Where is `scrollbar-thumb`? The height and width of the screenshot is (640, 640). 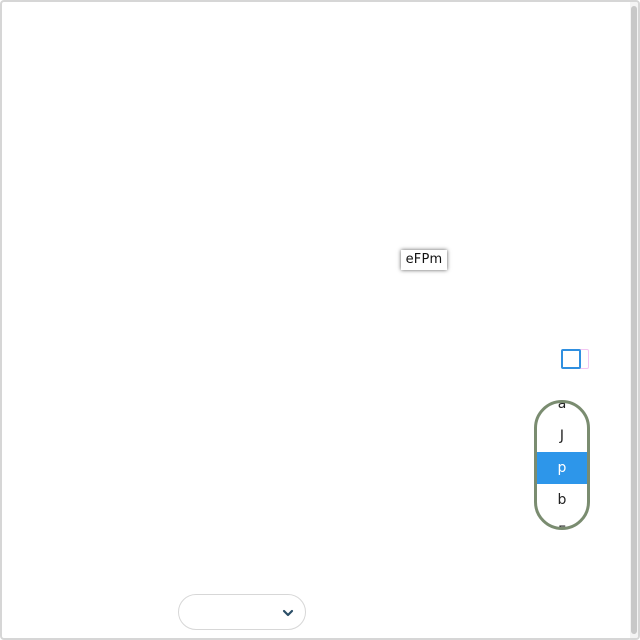
scrollbar-thumb is located at coordinates (634, 320).